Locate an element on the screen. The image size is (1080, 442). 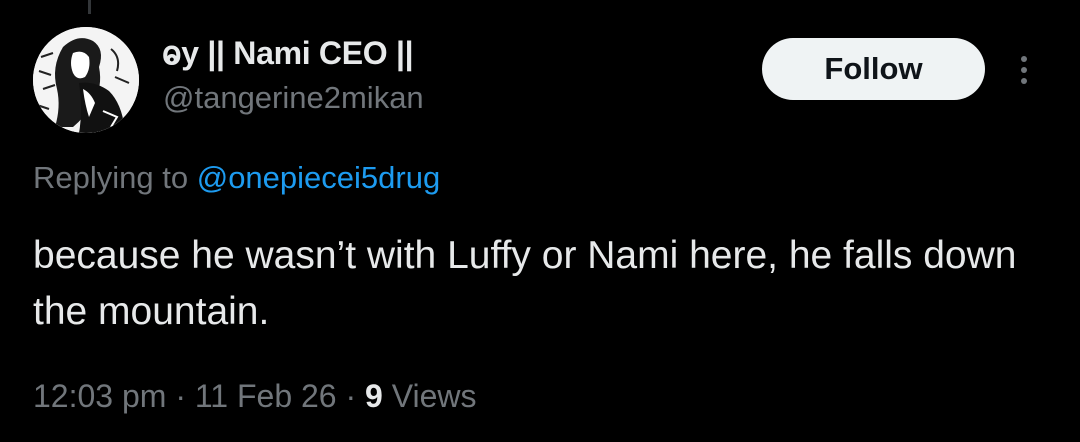
replying-to-mention-link: @onepiecei5drug is located at coordinates (318, 177).